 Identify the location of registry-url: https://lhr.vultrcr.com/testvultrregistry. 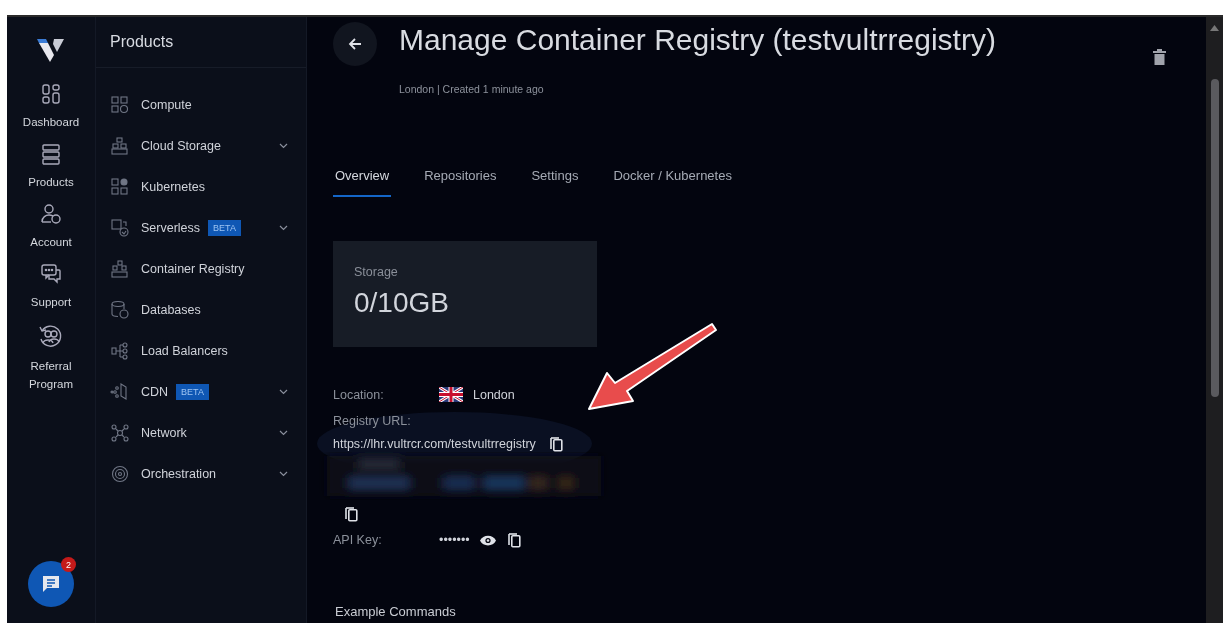
(434, 444).